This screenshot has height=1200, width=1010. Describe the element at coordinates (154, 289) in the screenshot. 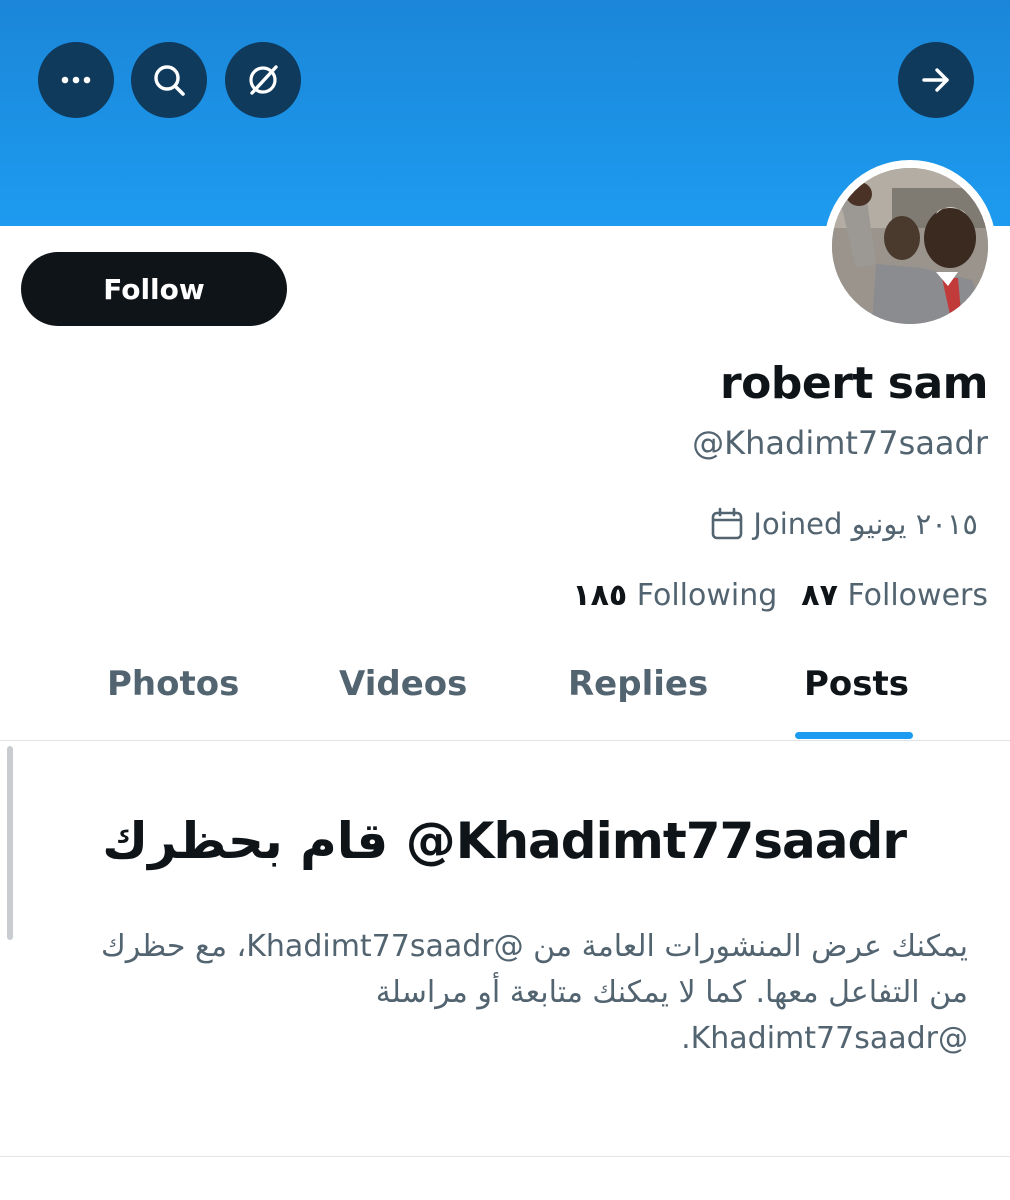

I see `follow-button: Follow` at that location.